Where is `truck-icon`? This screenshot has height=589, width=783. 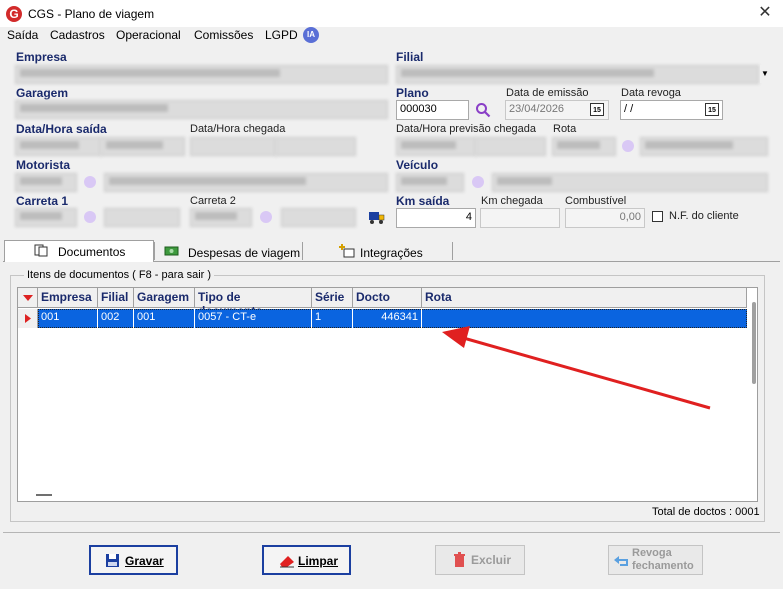
truck-icon is located at coordinates (377, 217).